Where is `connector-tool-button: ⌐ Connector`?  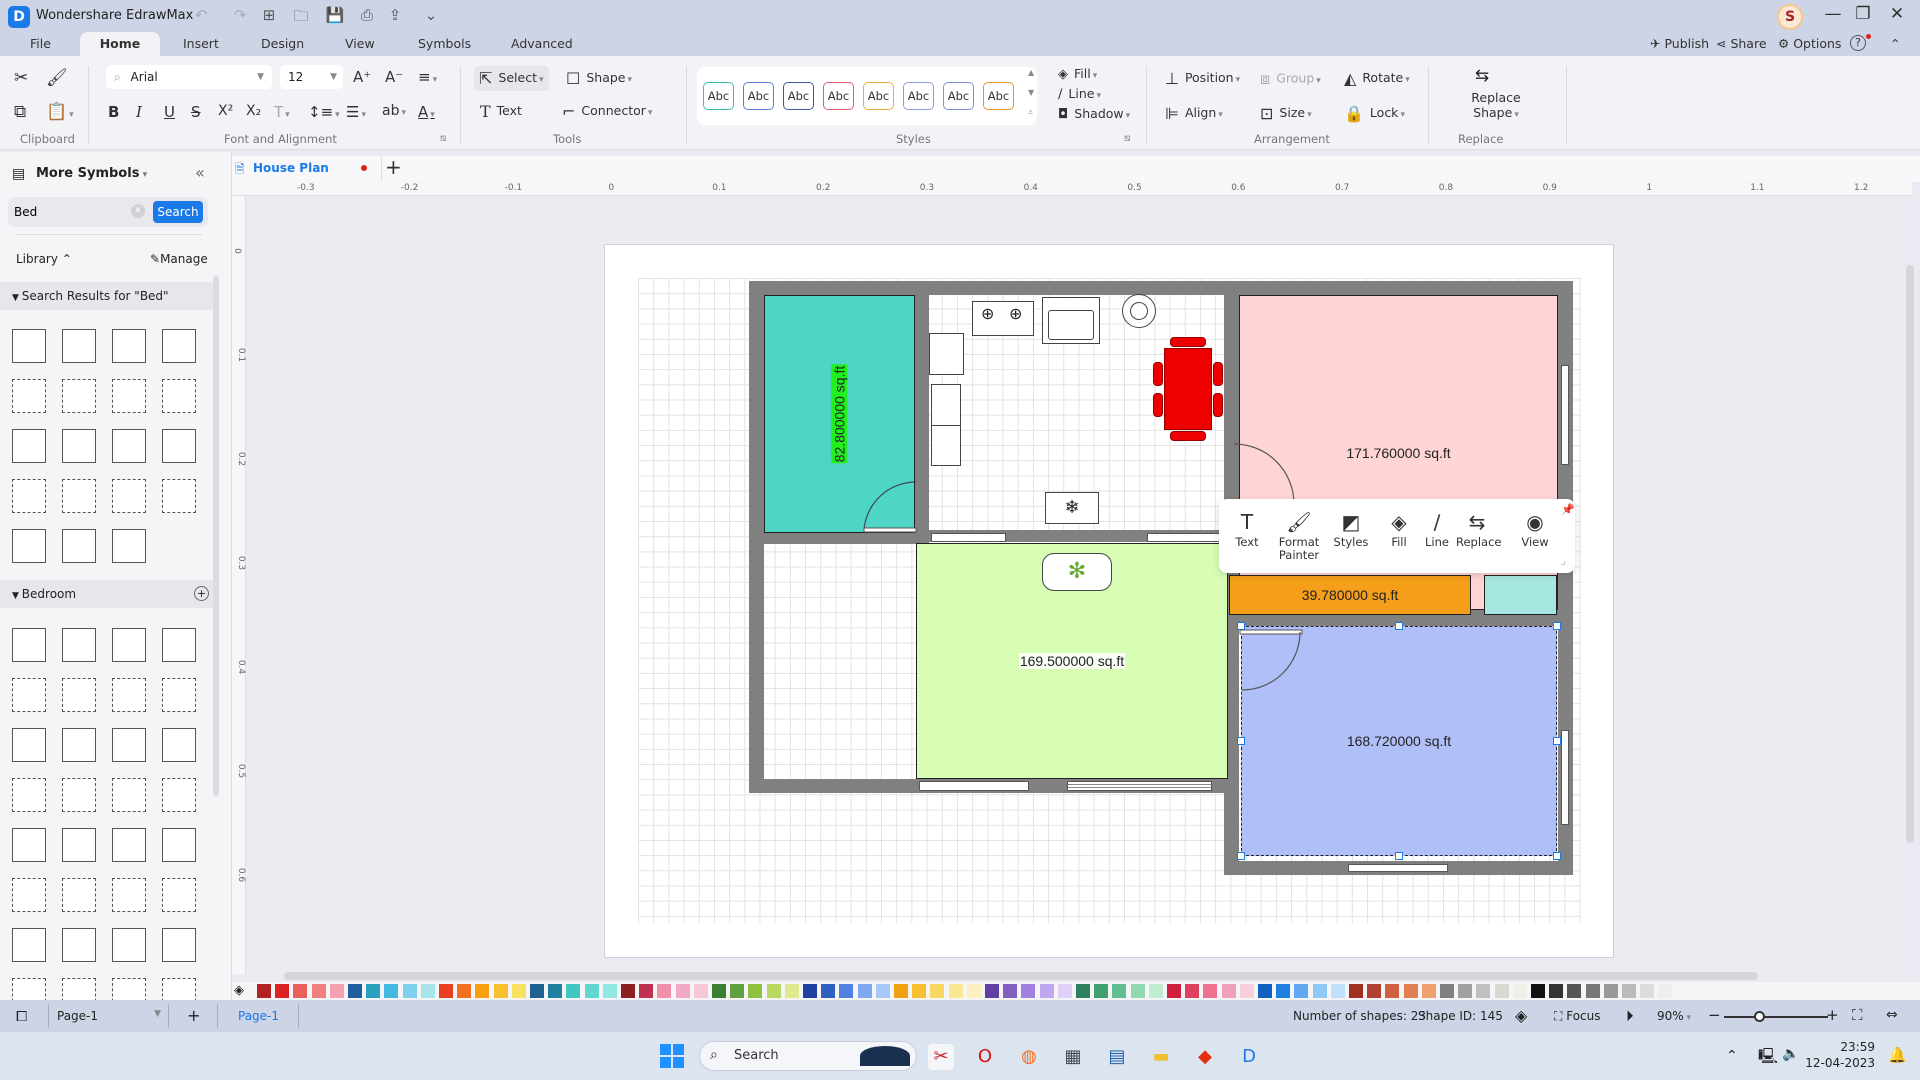 connector-tool-button: ⌐ Connector is located at coordinates (607, 111).